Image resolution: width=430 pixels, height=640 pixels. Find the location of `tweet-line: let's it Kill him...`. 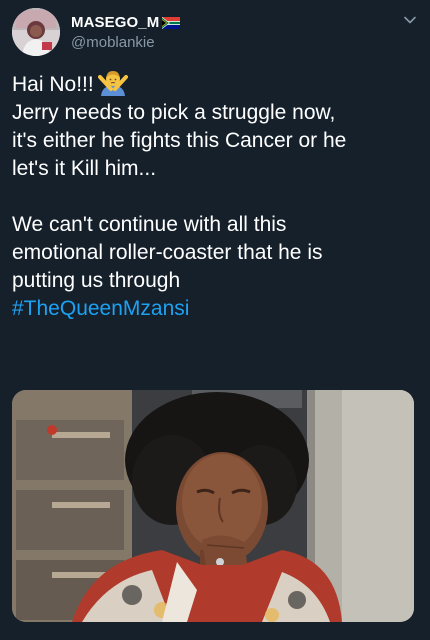

tweet-line: let's it Kill him... is located at coordinates (84, 168).